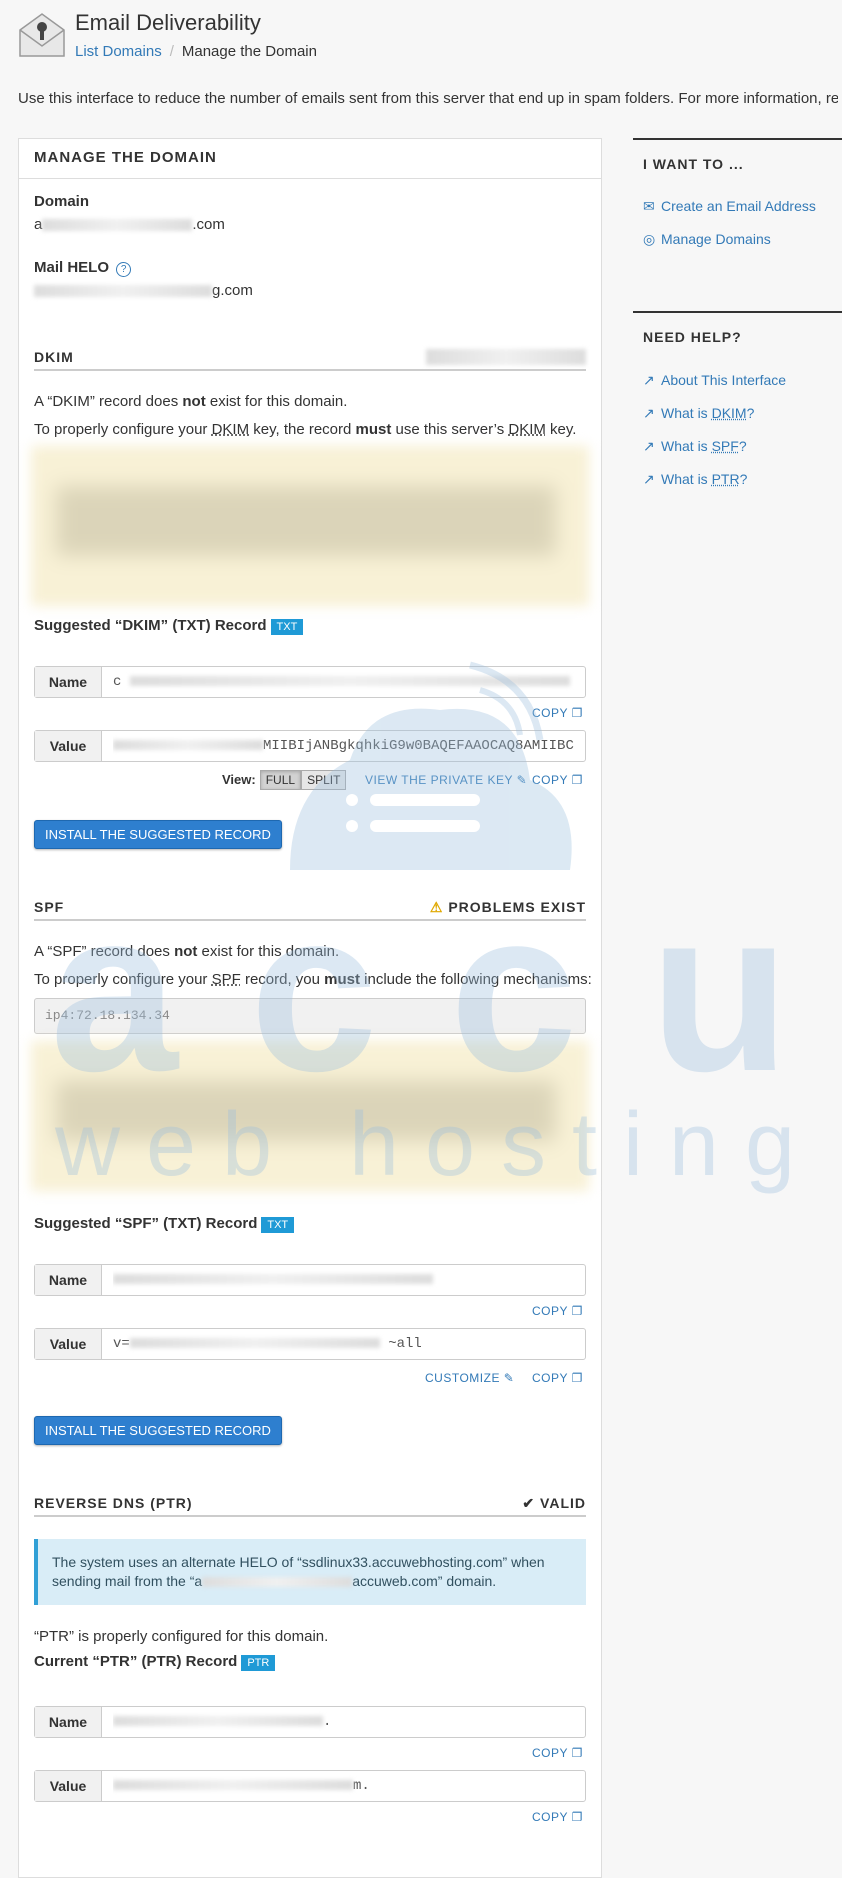 This screenshot has width=842, height=1878. I want to click on what-is-ptr-abbr: PTR, so click(725, 479).